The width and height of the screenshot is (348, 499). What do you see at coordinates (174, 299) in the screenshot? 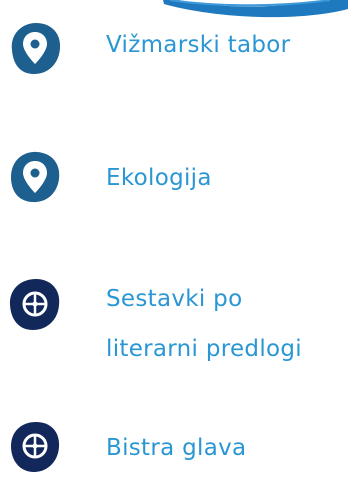
I see `menu-item-label-line1: Sestavki po` at bounding box center [174, 299].